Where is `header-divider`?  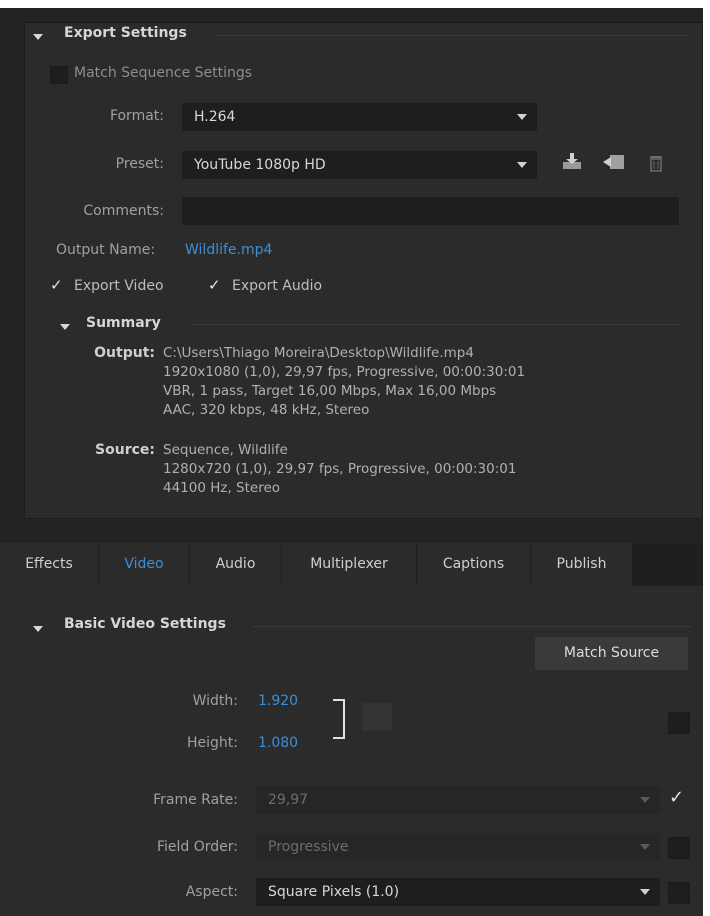 header-divider is located at coordinates (452, 35).